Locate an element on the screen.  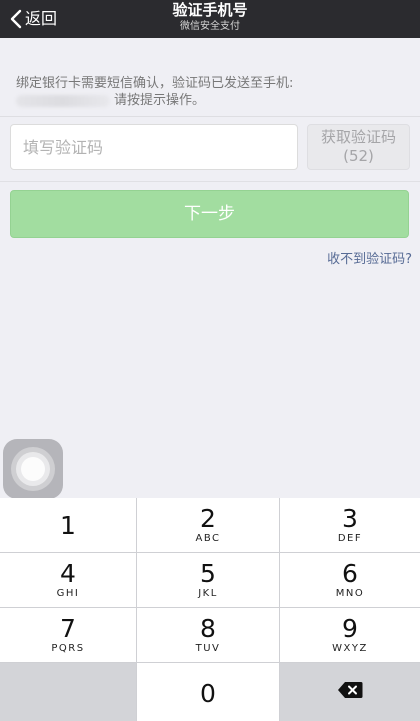
key-5: 5 JKL is located at coordinates (208, 580).